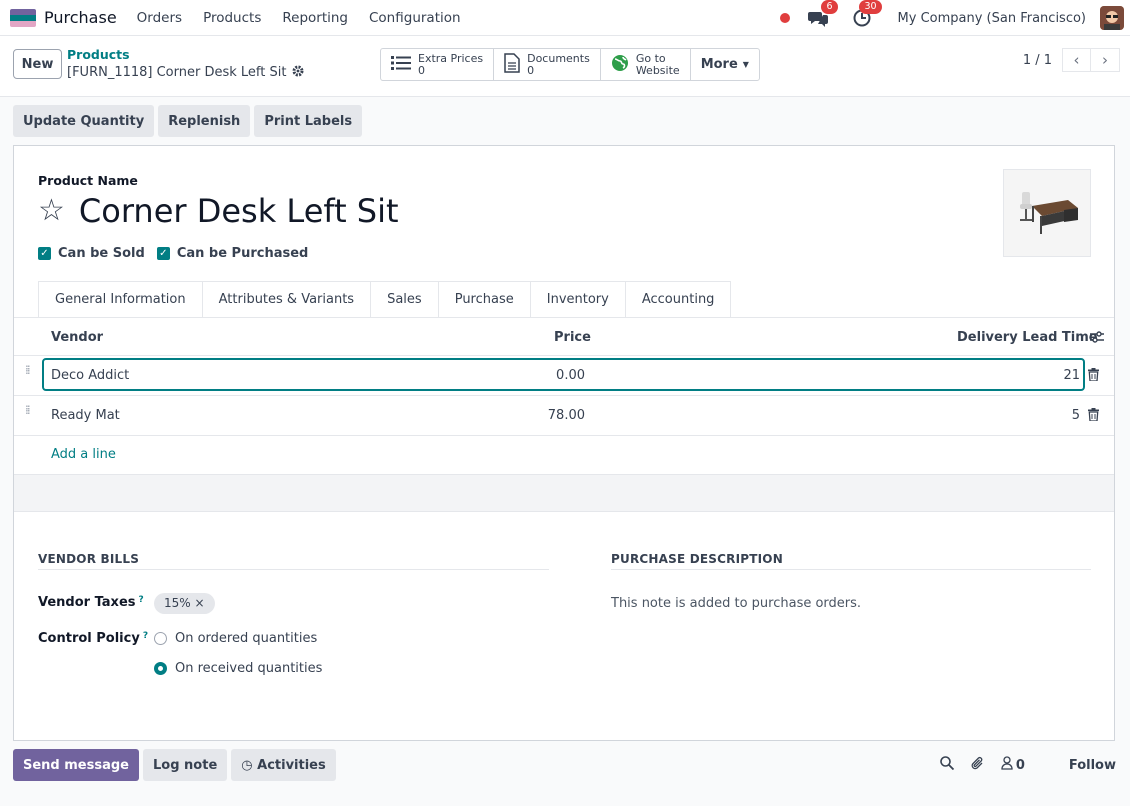 The image size is (1130, 806). I want to click on chevron-right-icon: ›, so click(1105, 60).